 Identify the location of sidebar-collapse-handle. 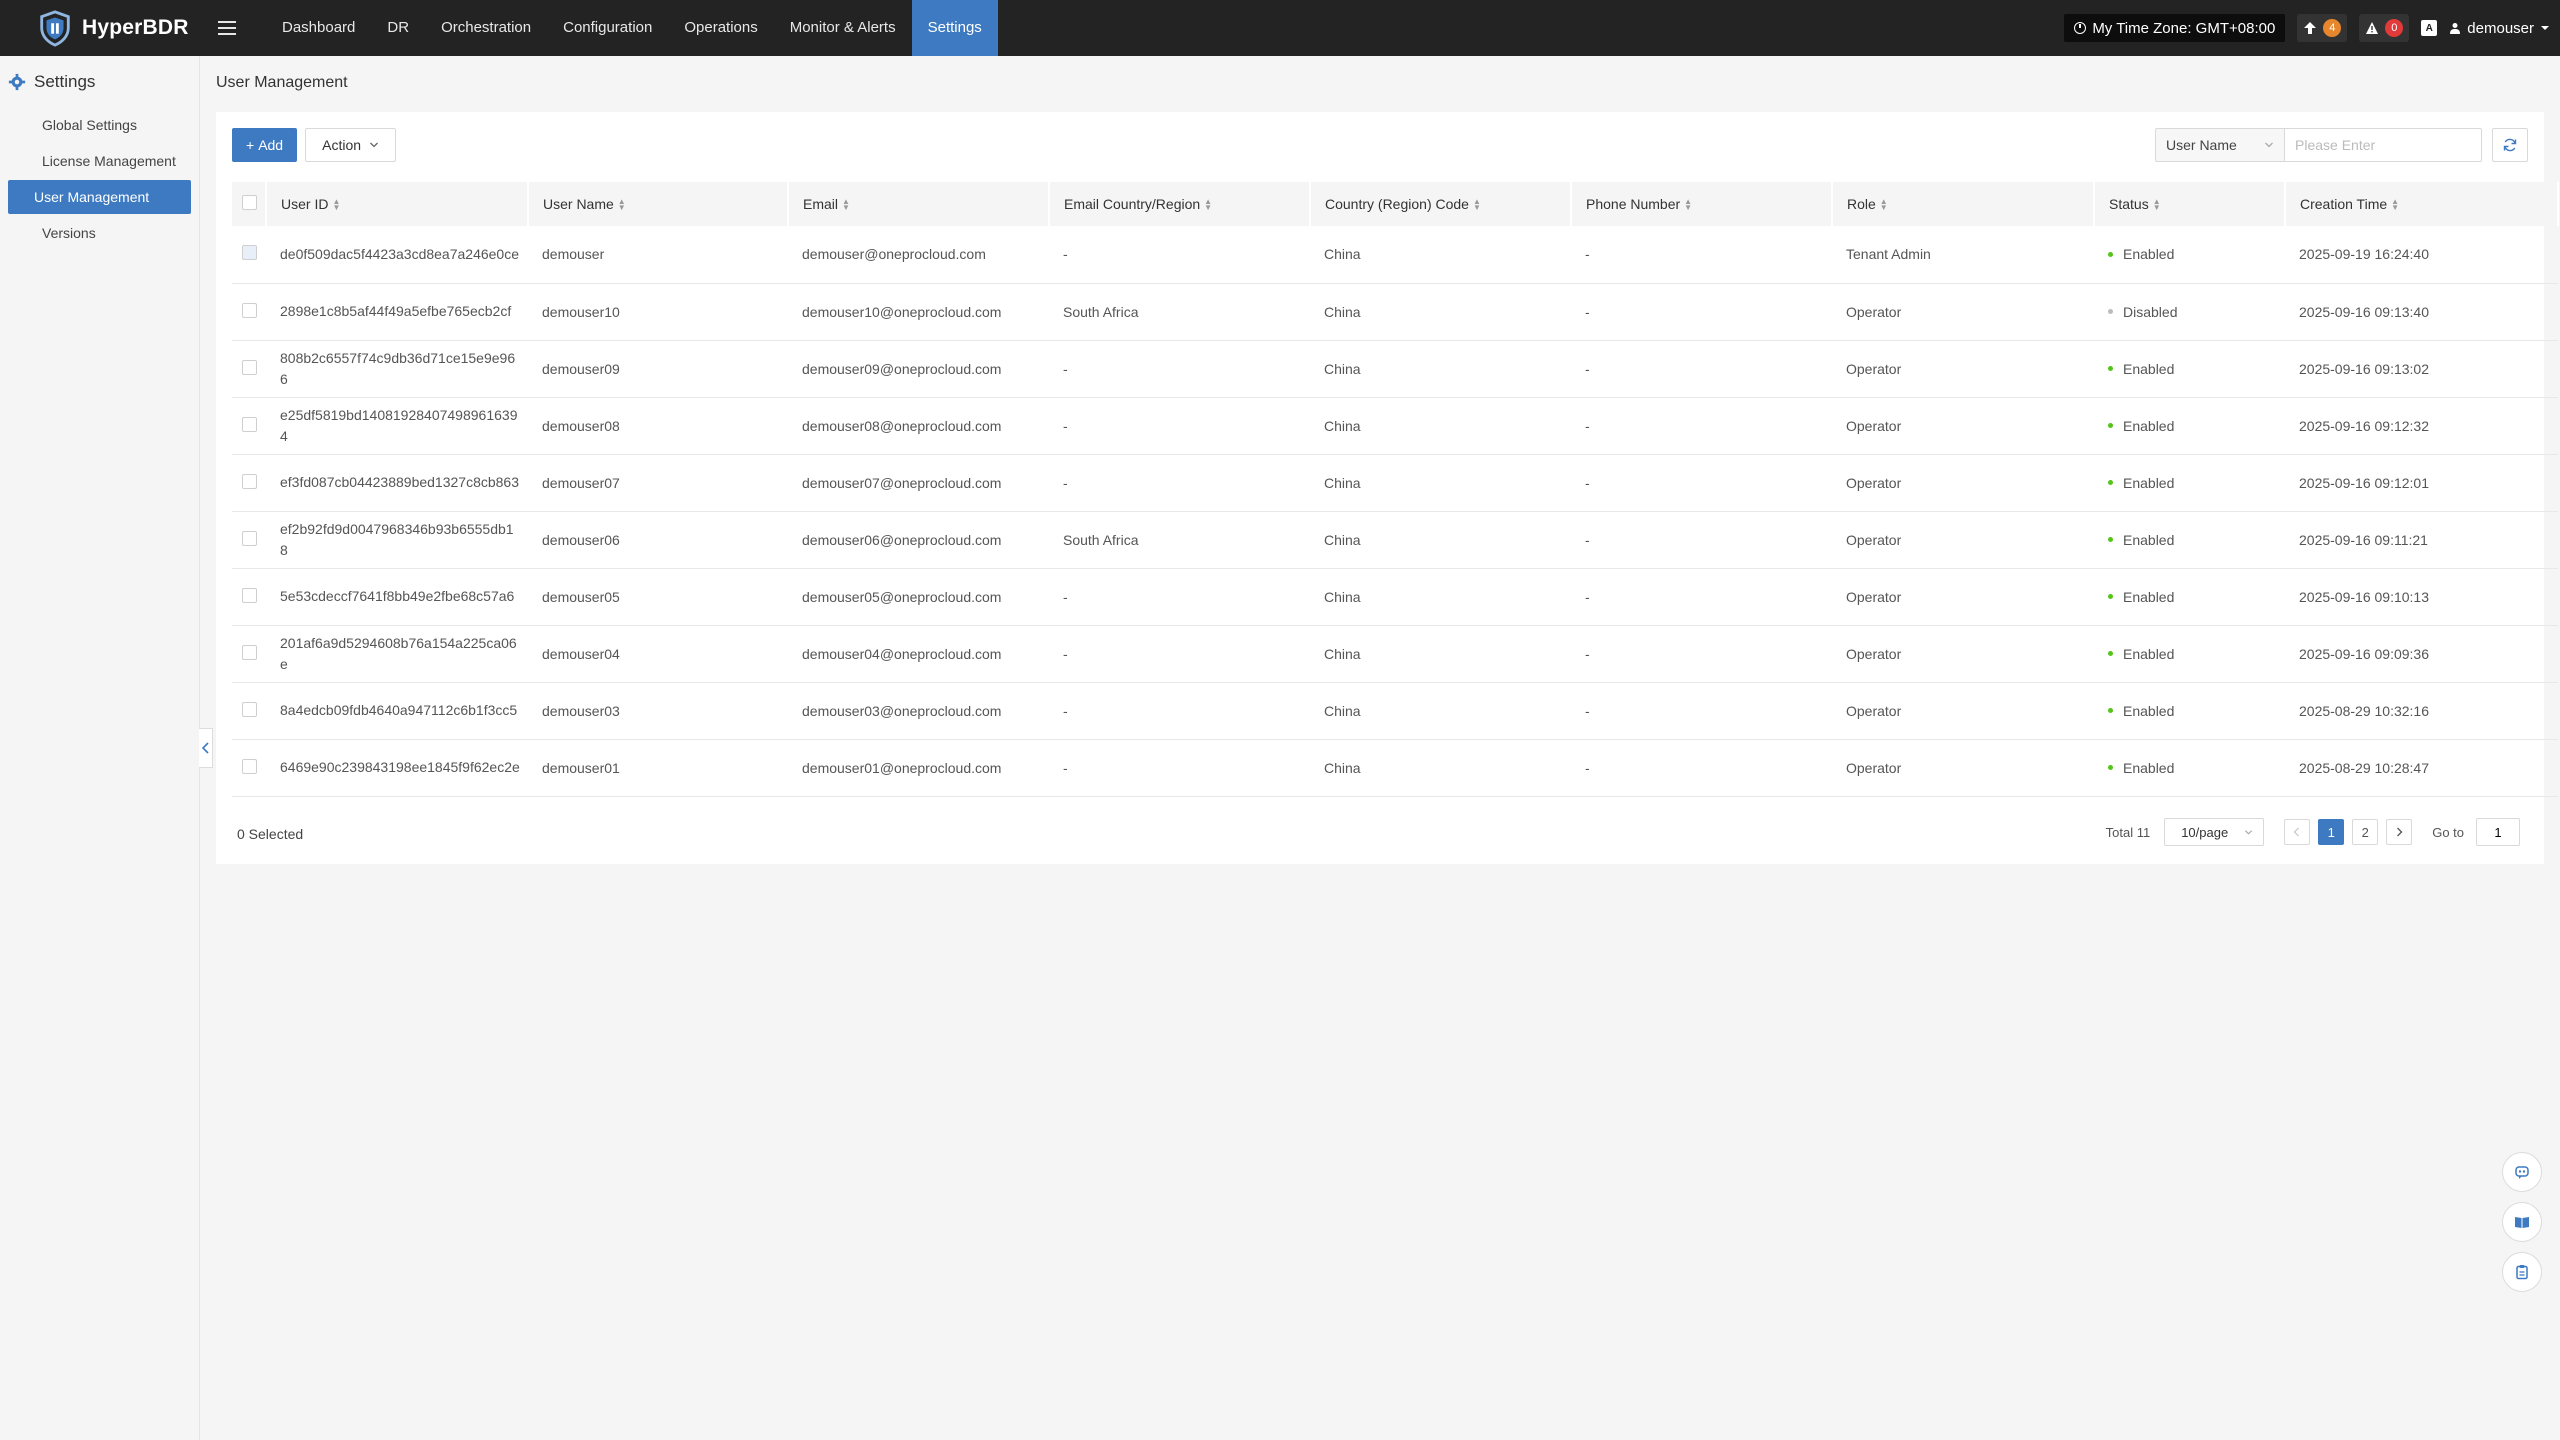
(206, 748).